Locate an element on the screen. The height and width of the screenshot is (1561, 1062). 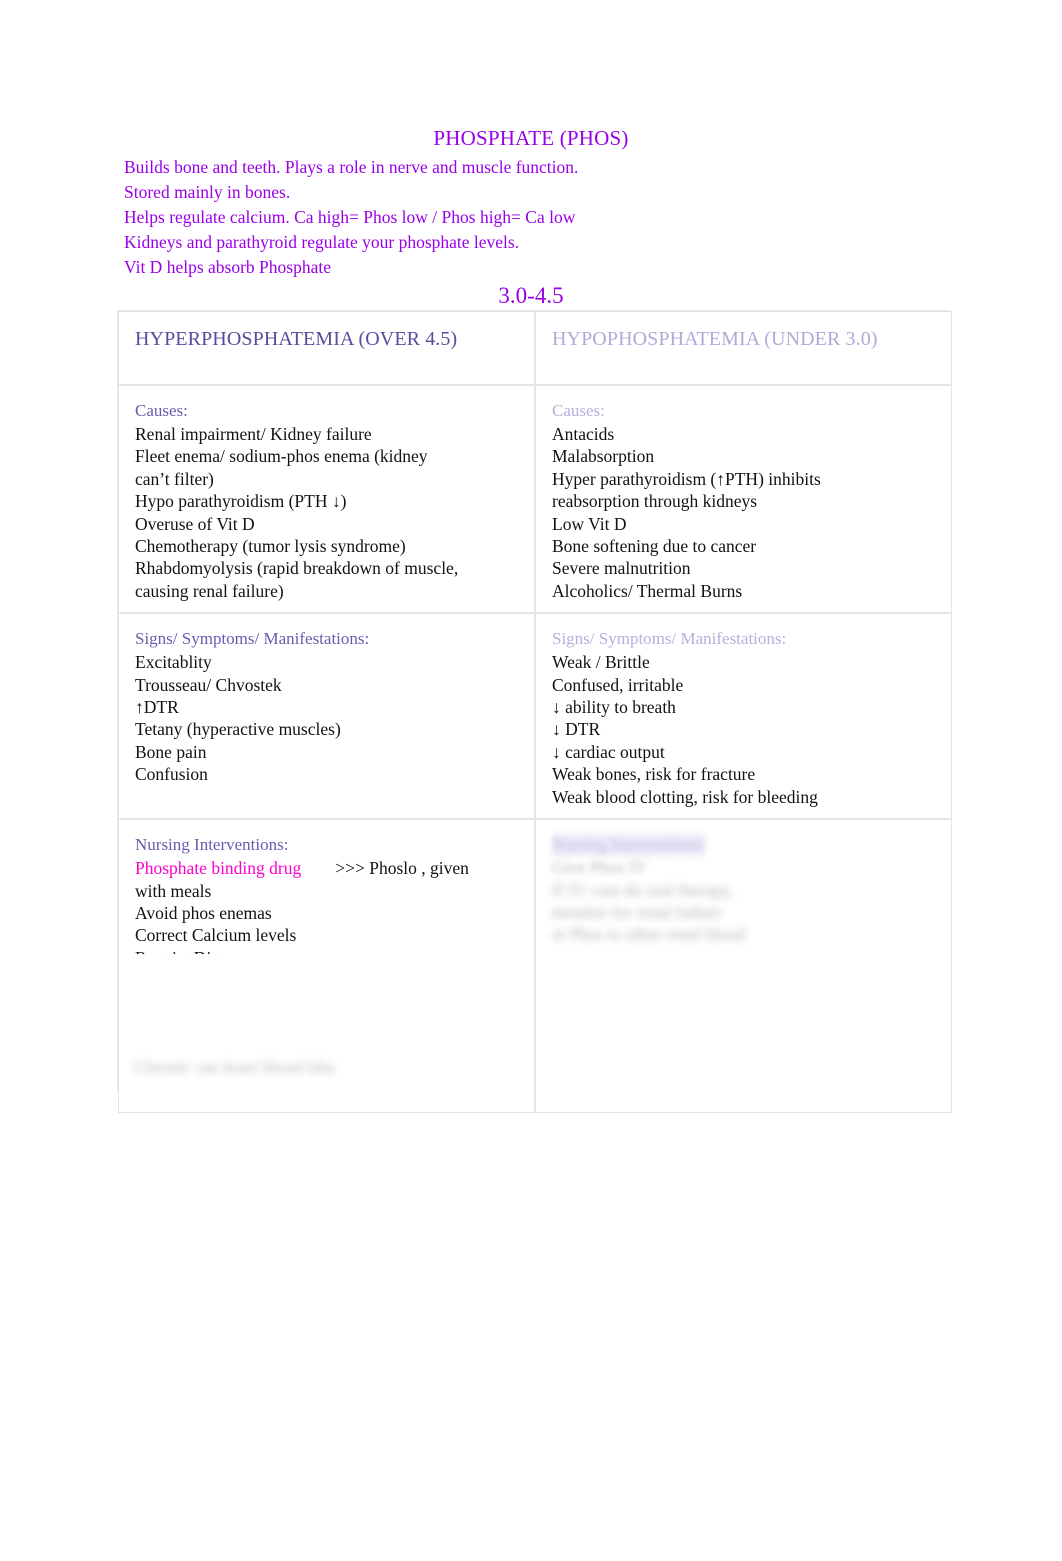
causes-label-right: Causes: is located at coordinates (578, 410).